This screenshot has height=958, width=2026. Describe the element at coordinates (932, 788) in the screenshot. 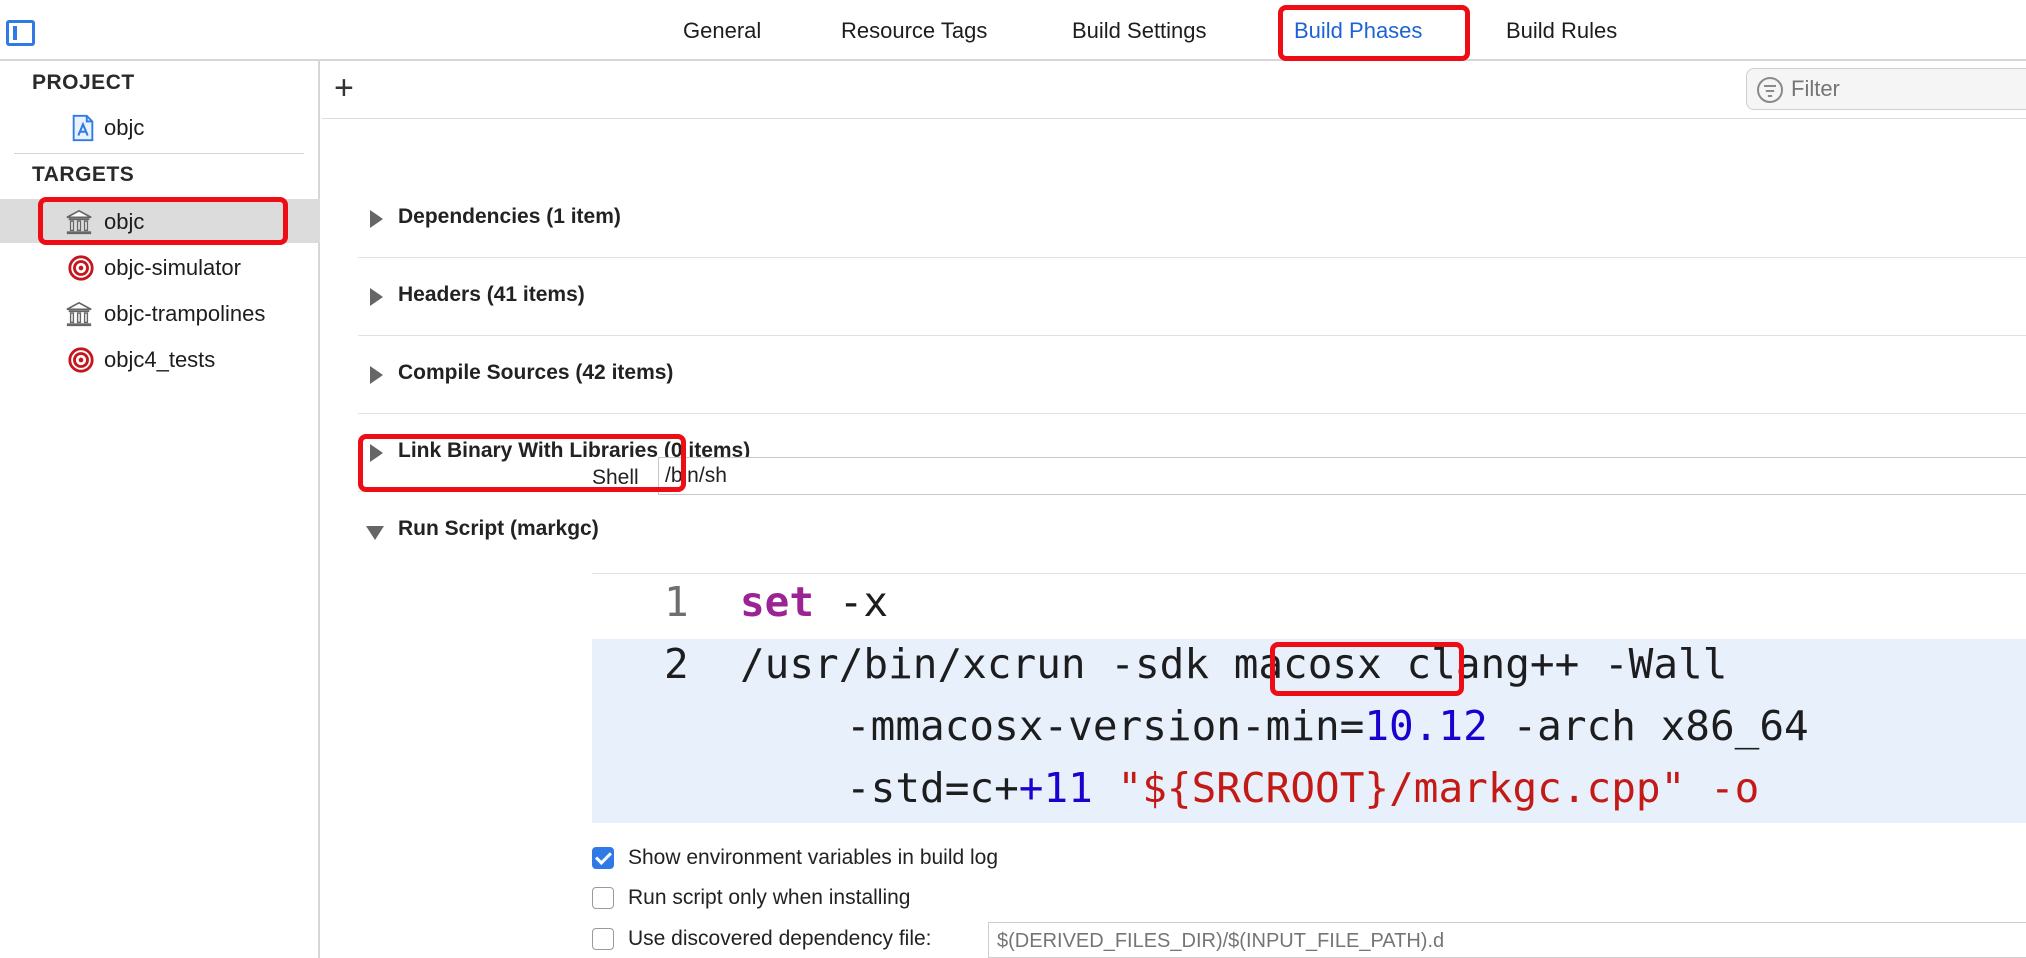

I see `code-text: -std=c+` at that location.